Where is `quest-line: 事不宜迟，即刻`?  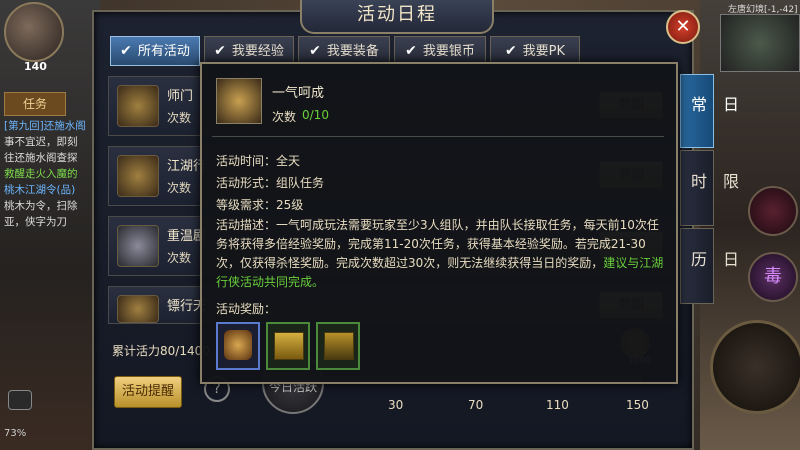 quest-line: 事不宜迟，即刻 is located at coordinates (41, 142).